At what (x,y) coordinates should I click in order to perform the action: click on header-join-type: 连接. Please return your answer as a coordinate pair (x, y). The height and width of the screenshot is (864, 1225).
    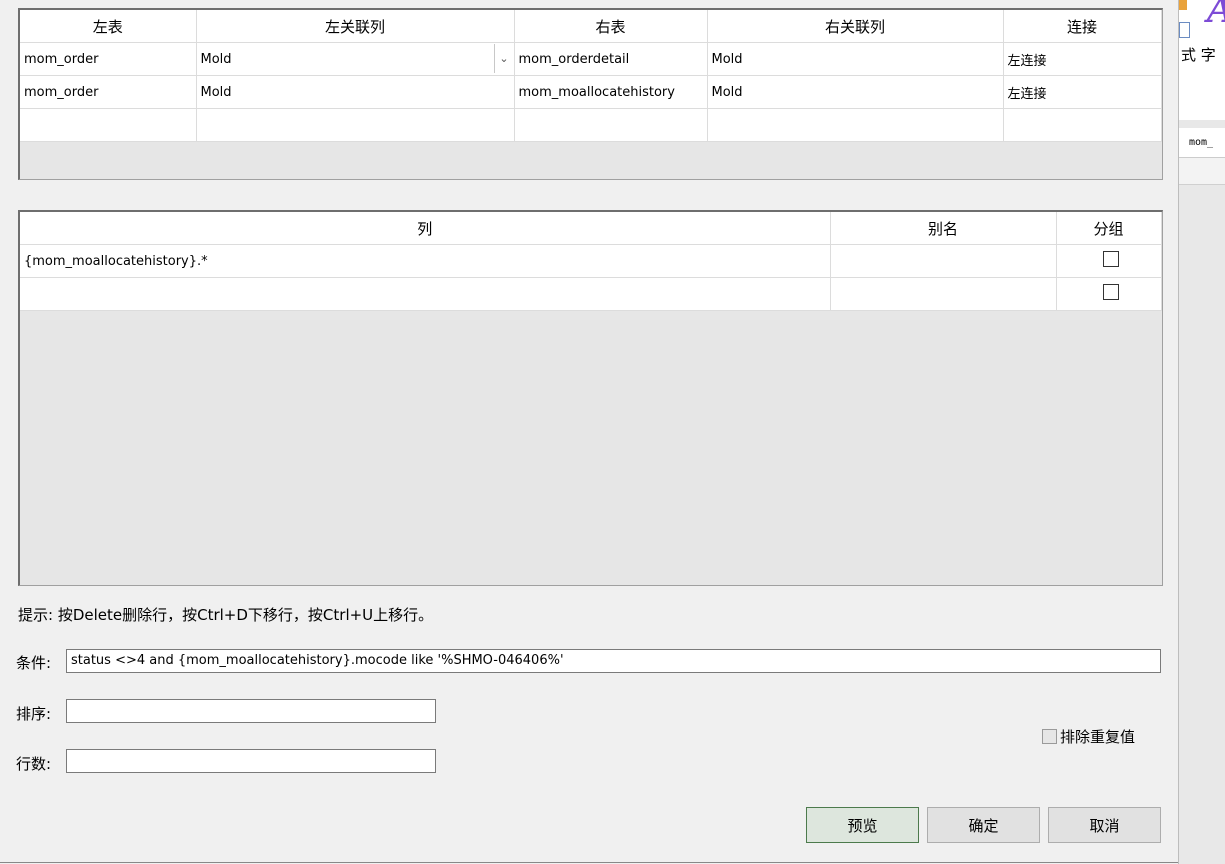
    Looking at the image, I should click on (1082, 26).